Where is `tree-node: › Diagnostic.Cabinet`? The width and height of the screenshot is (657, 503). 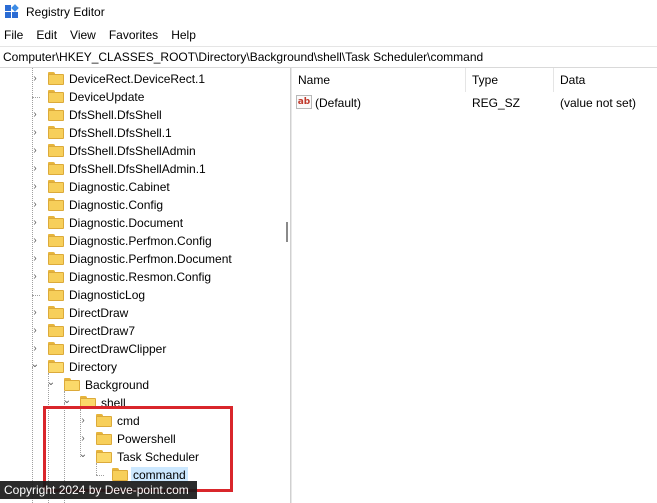
tree-node: › Diagnostic.Cabinet is located at coordinates (141, 187).